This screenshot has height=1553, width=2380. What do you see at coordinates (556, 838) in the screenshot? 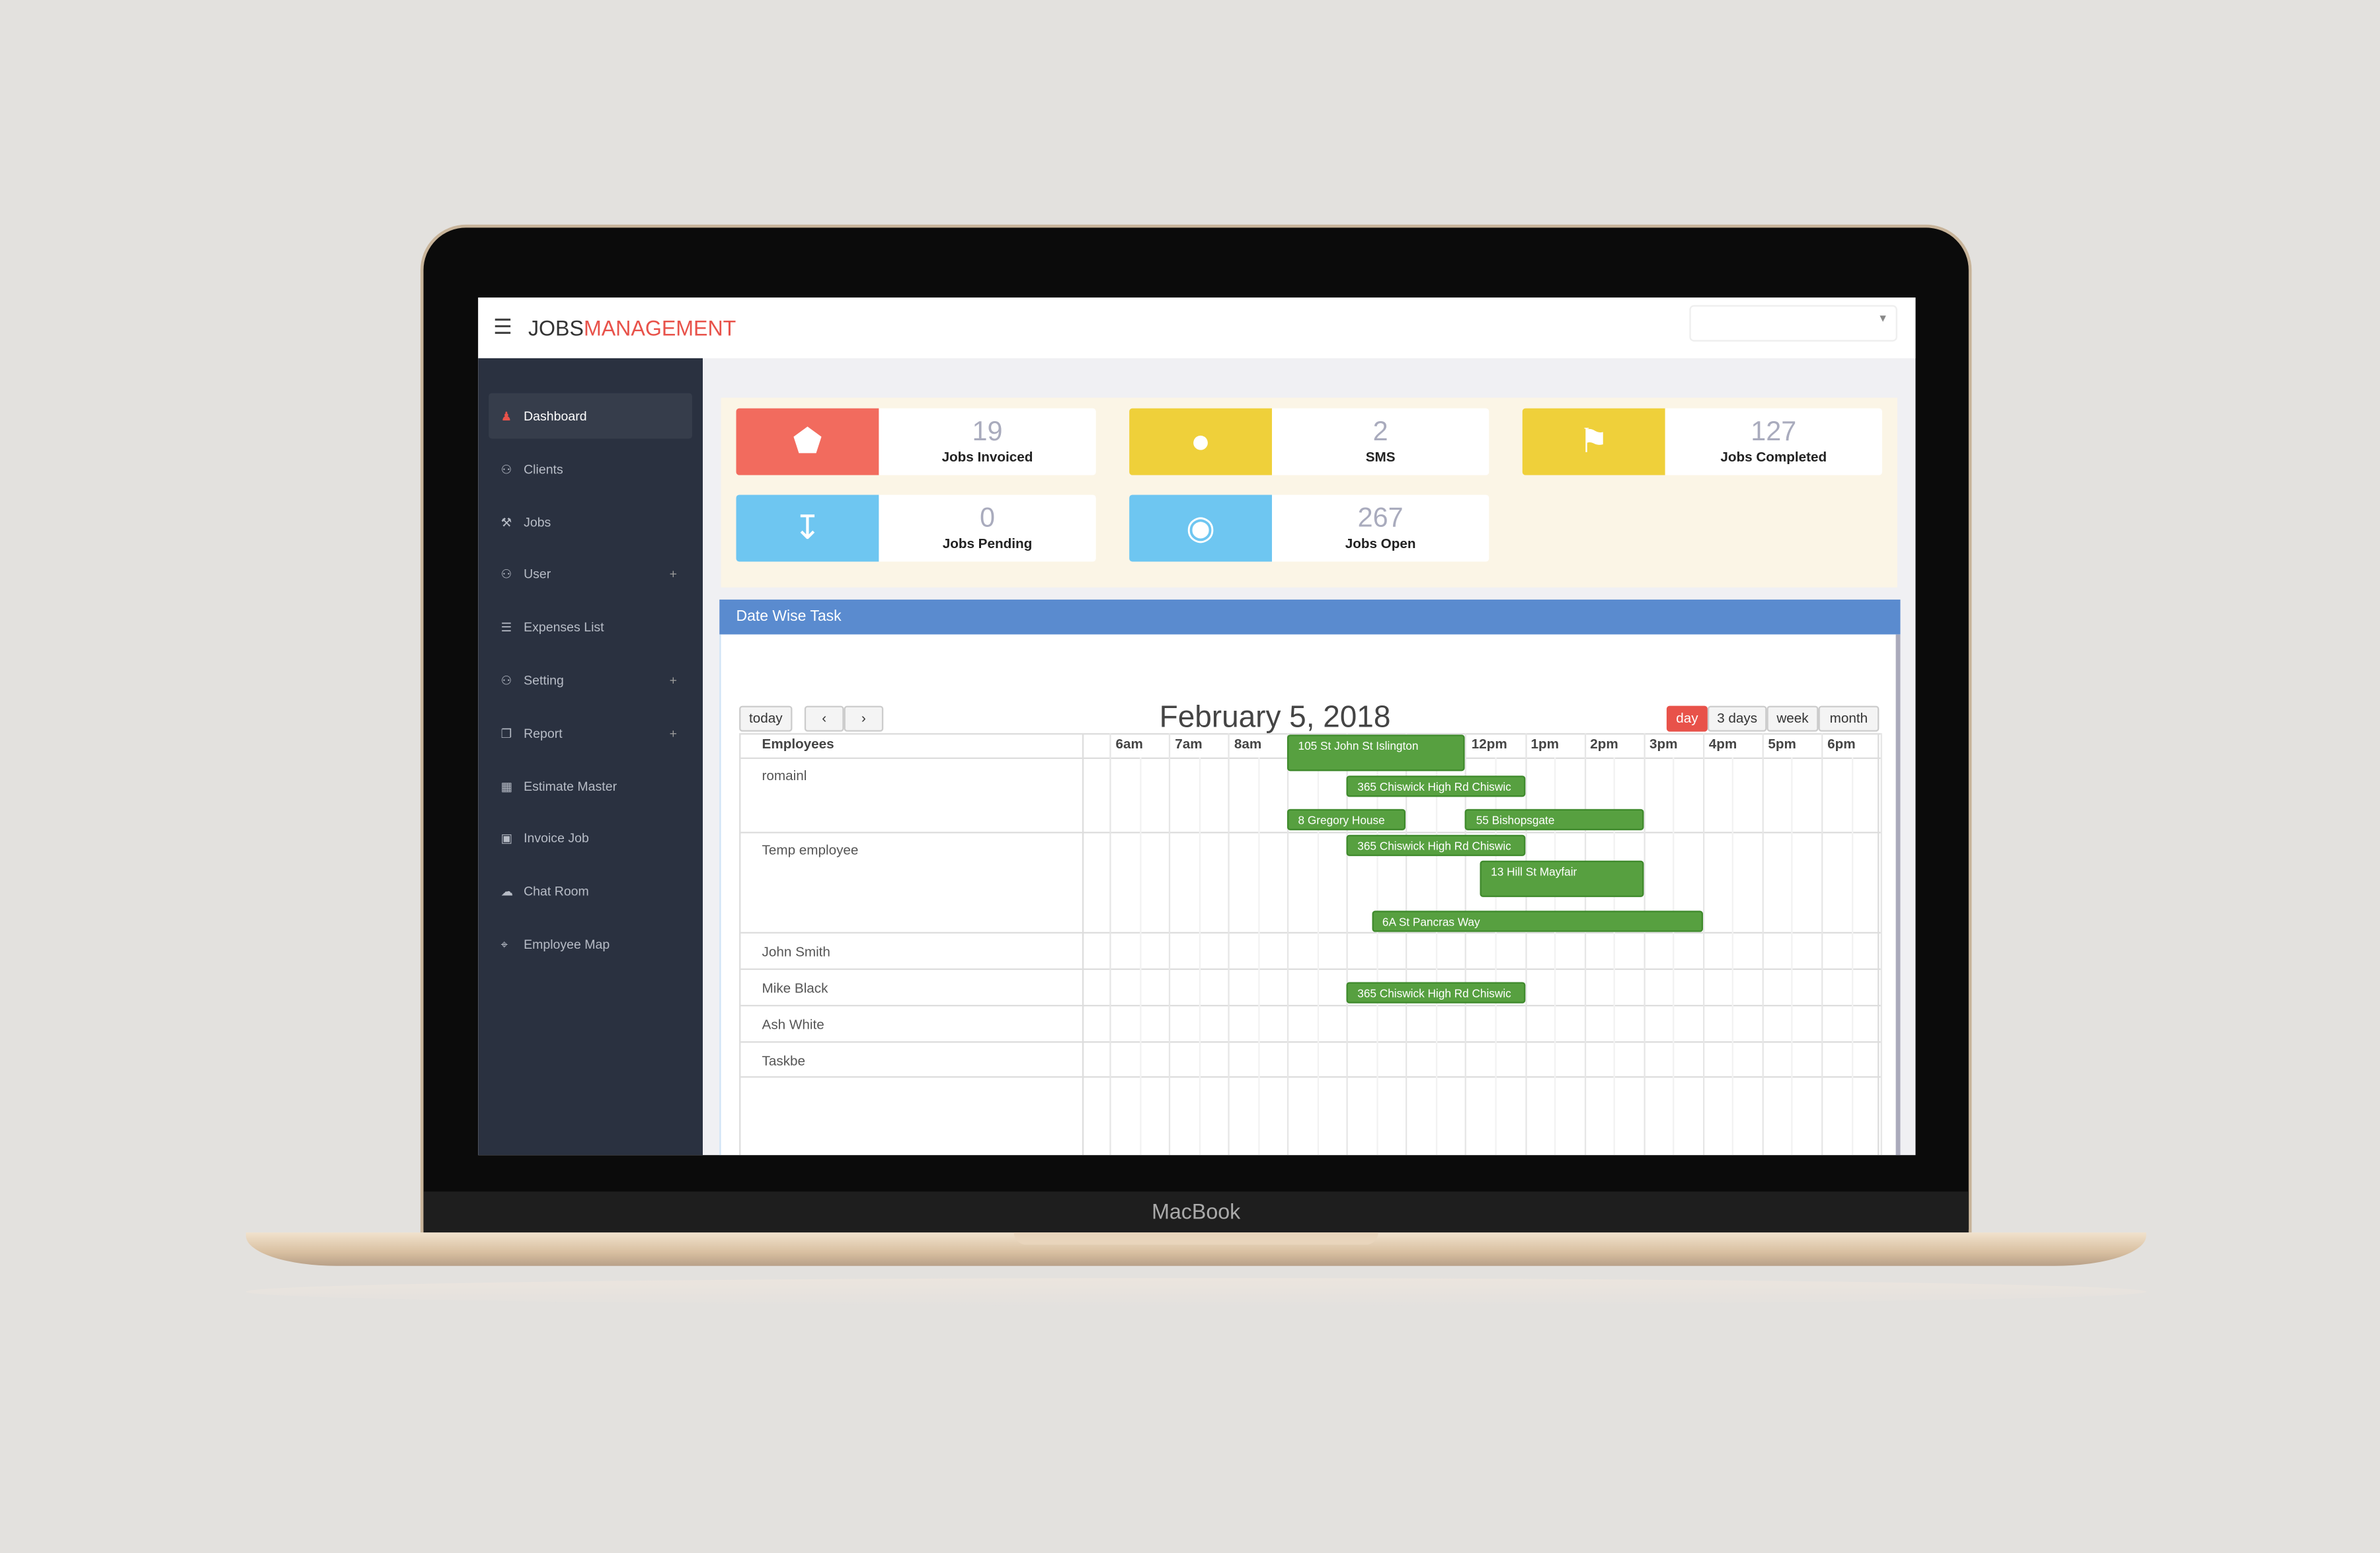
I see `sidebar-item-label: Invoice Job` at bounding box center [556, 838].